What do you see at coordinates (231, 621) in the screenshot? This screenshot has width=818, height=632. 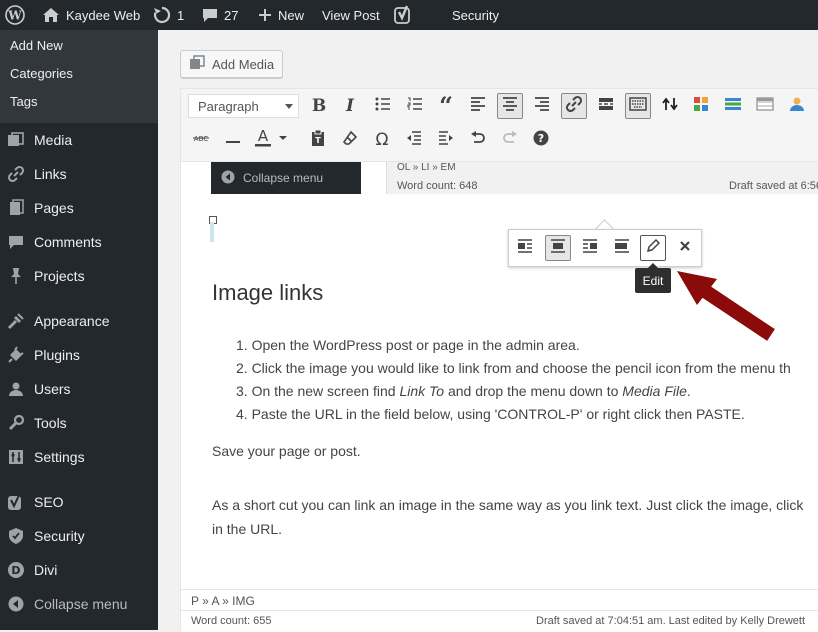 I see `word-count: Word count: 655` at bounding box center [231, 621].